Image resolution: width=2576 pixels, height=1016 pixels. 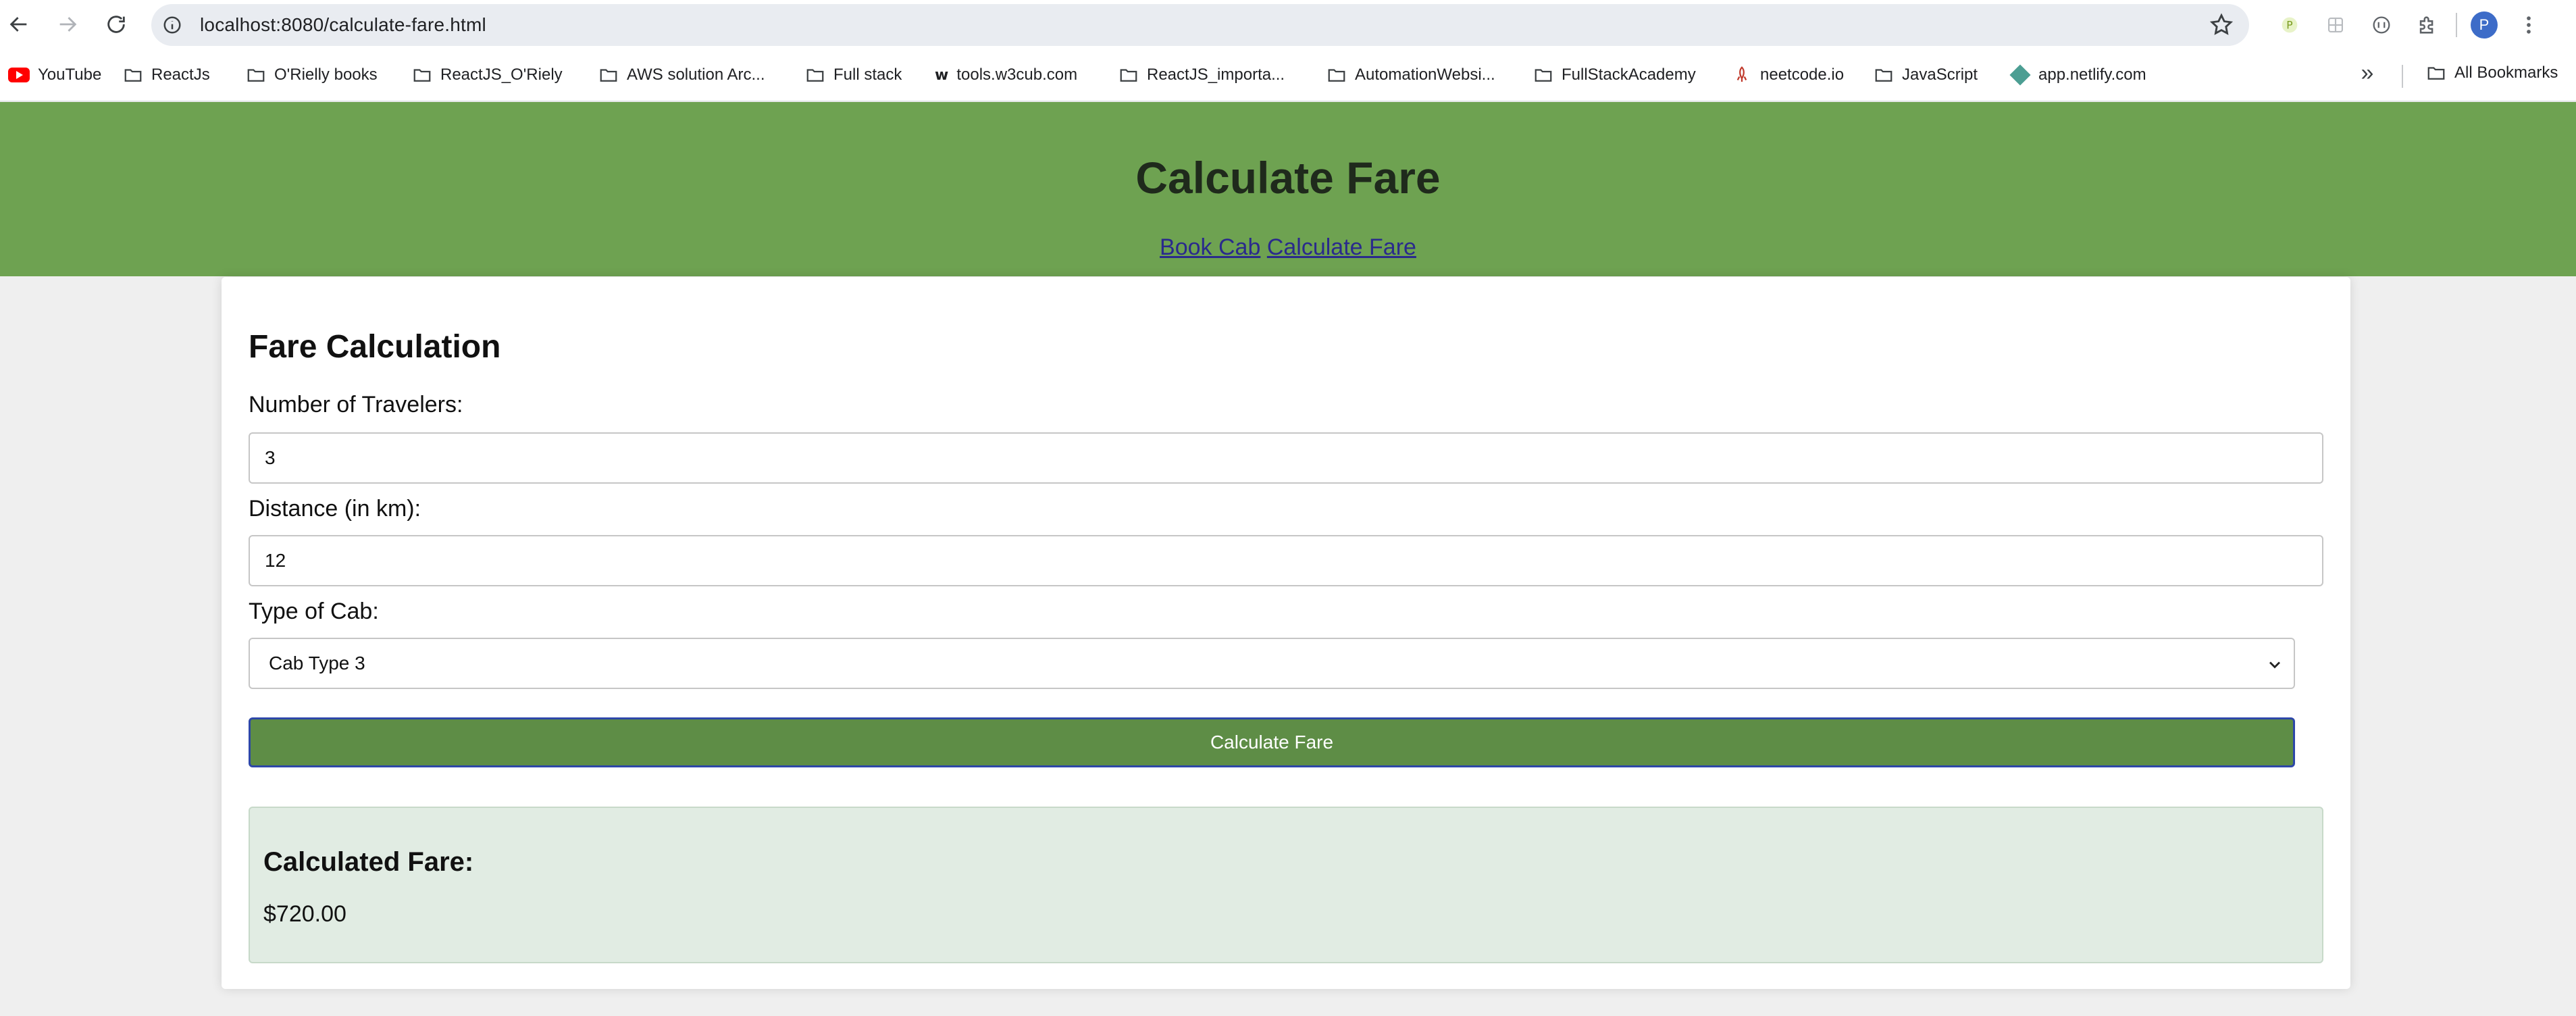 What do you see at coordinates (326, 75) in the screenshot?
I see `bookmark-label: O'Rielly books` at bounding box center [326, 75].